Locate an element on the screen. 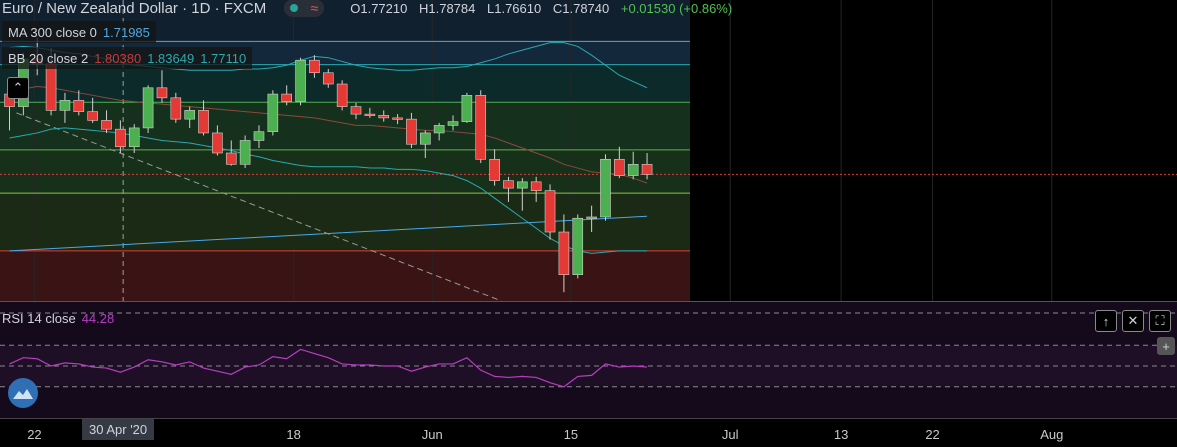 This screenshot has width=1177, height=447. x-tick-label: 18 is located at coordinates (293, 434).